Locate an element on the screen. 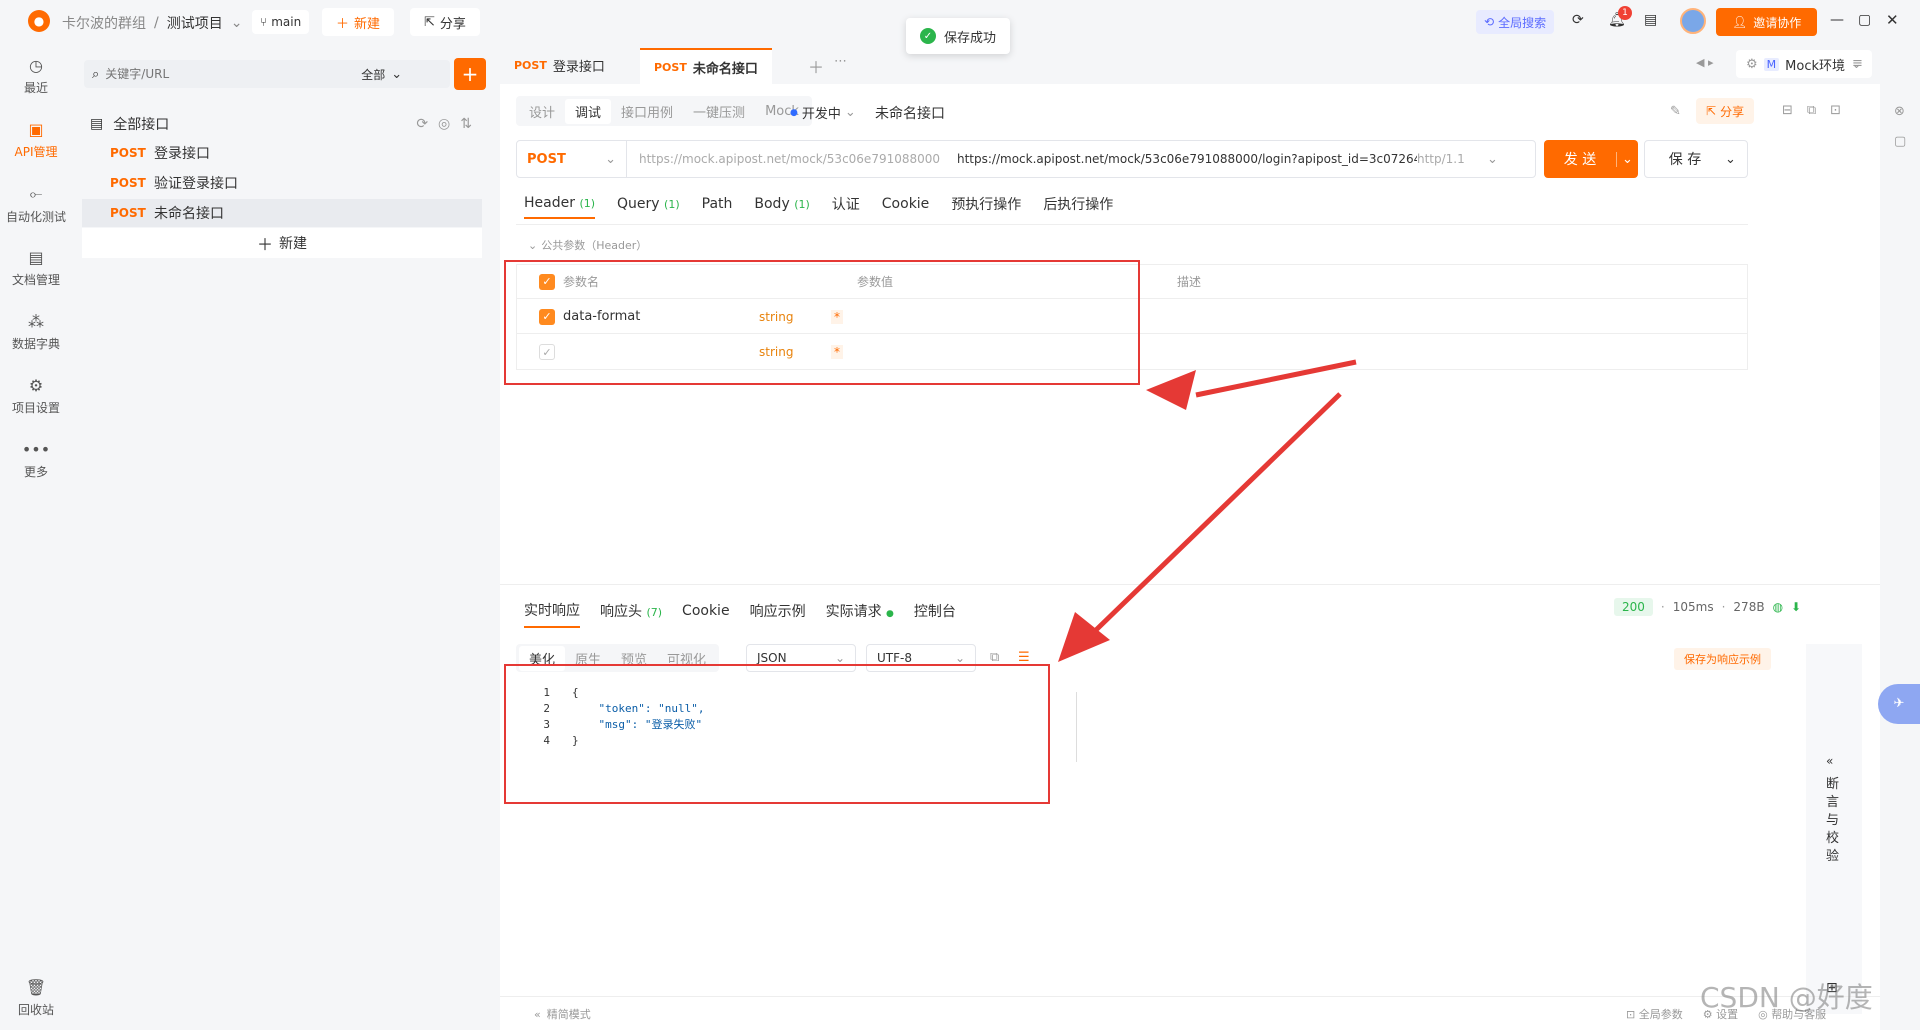 The width and height of the screenshot is (1920, 1030). branch-icon: ⑂ is located at coordinates (264, 22).